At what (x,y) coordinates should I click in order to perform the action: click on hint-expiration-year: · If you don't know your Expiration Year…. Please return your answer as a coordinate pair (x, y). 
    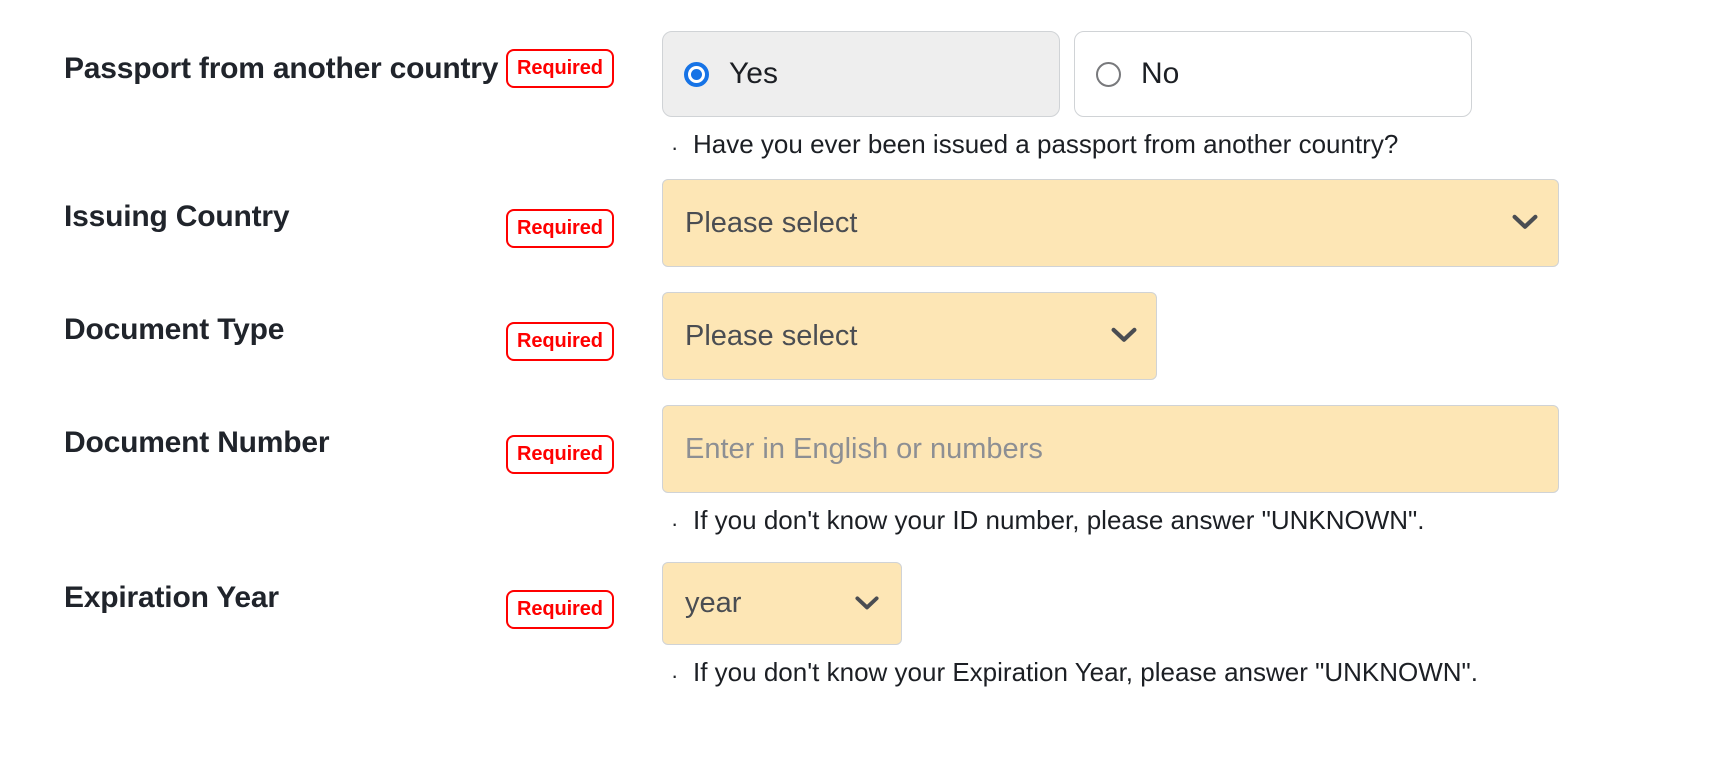
    Looking at the image, I should click on (1189, 672).